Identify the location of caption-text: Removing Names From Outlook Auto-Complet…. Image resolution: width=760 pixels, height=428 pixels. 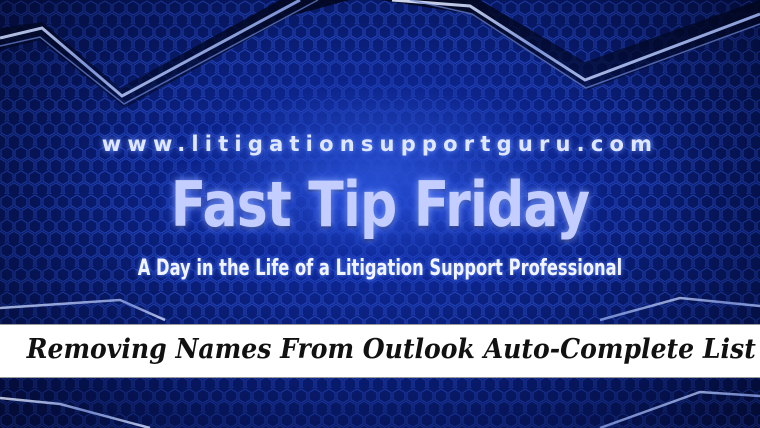
(391, 349).